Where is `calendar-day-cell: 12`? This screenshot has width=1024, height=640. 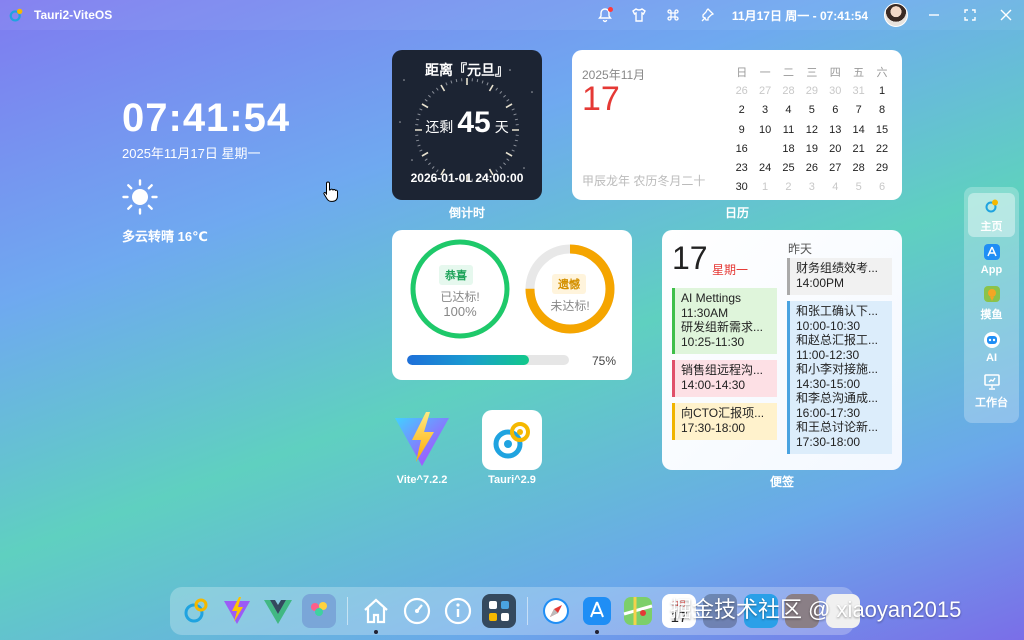 calendar-day-cell: 12 is located at coordinates (811, 130).